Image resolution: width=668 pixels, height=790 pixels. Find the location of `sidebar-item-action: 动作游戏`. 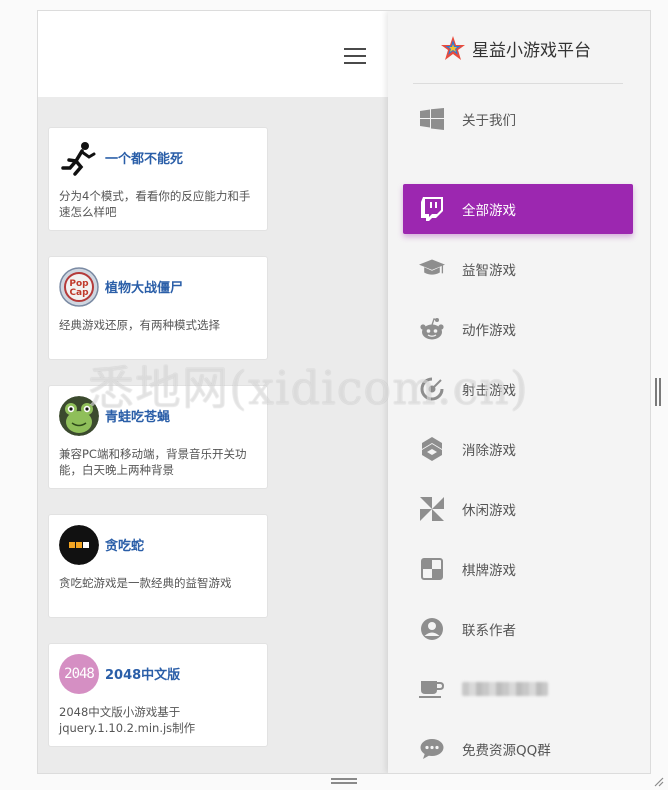

sidebar-item-action: 动作游戏 is located at coordinates (518, 329).